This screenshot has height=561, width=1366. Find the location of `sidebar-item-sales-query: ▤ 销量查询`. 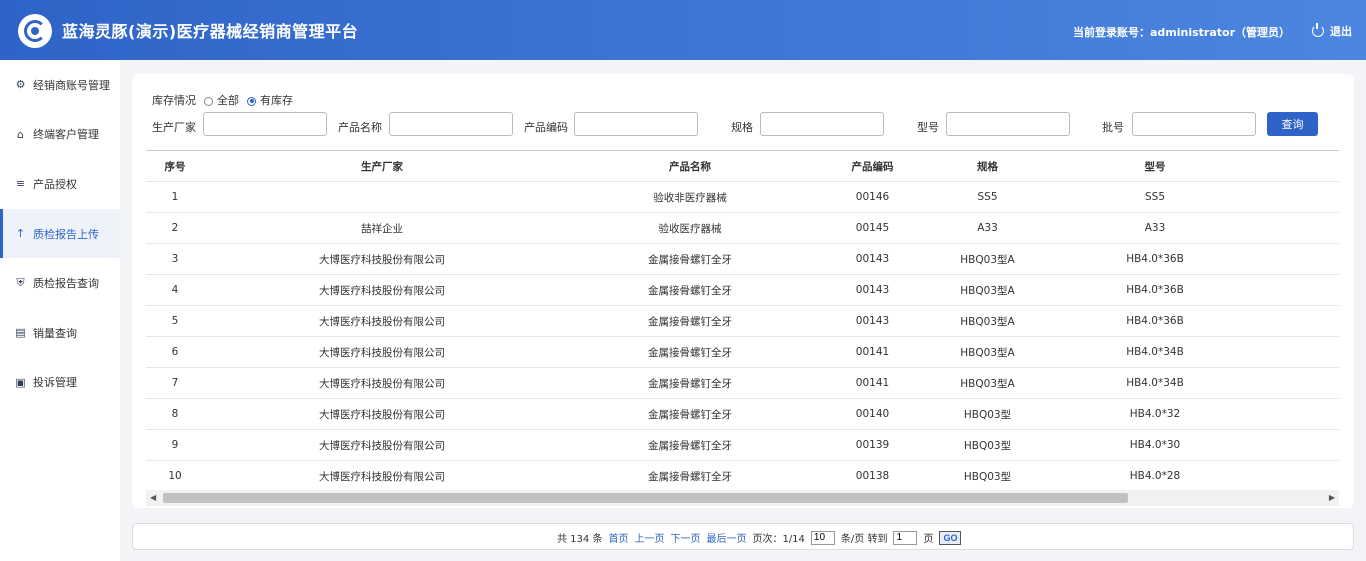

sidebar-item-sales-query: ▤ 销量查询 is located at coordinates (60, 333).